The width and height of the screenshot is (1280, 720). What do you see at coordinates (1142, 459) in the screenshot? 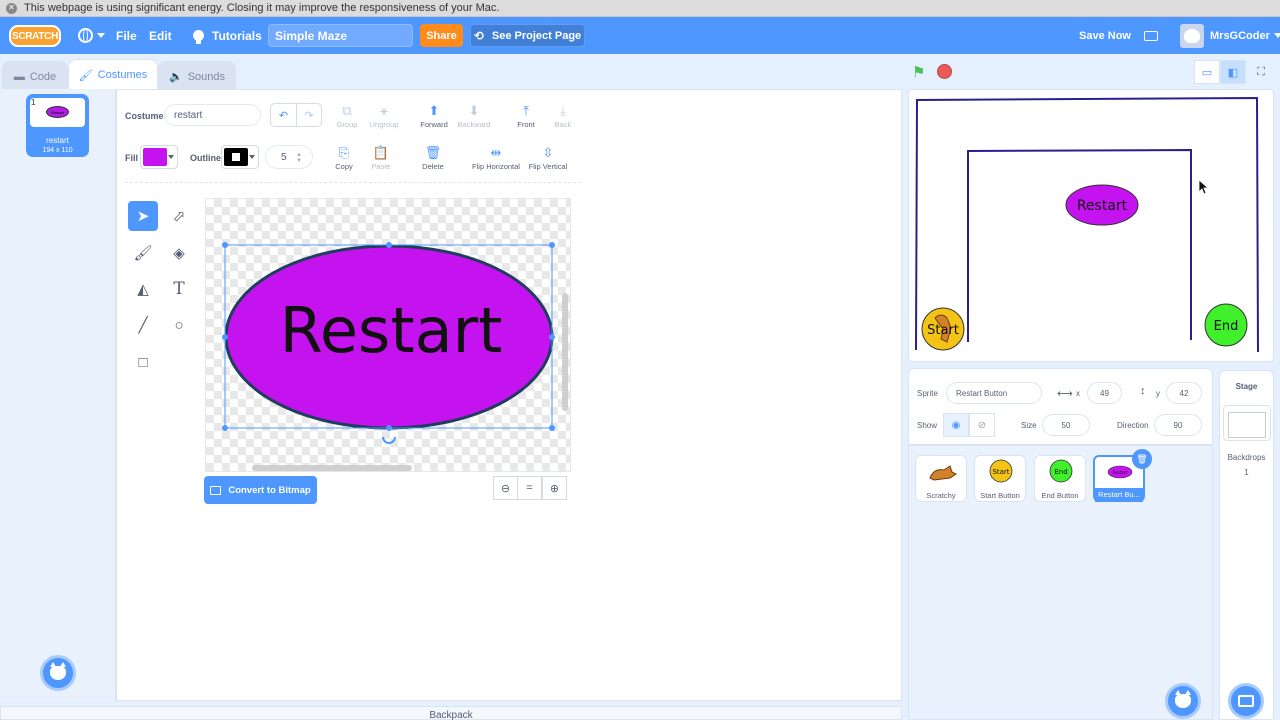
I see `delete-sprite-button: 🗑` at bounding box center [1142, 459].